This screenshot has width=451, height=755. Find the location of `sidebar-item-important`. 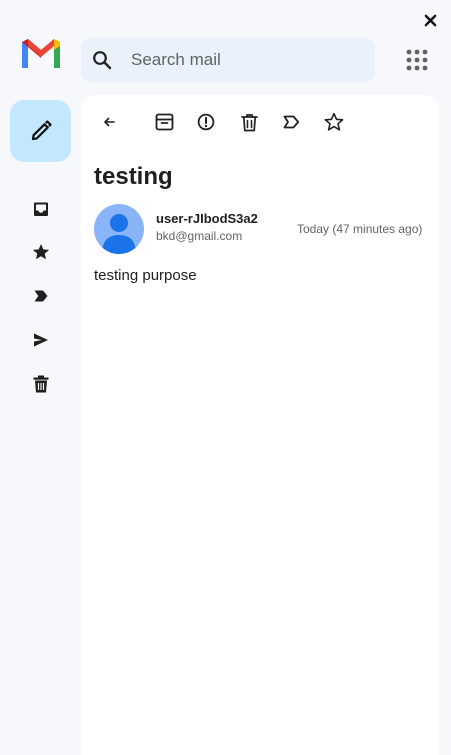

sidebar-item-important is located at coordinates (41, 296).